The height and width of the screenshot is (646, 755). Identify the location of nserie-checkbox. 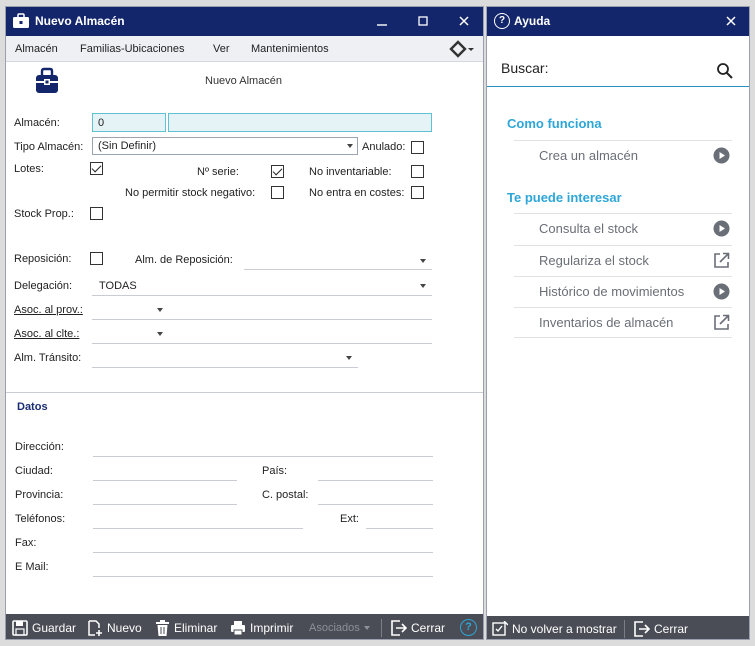
(277, 171).